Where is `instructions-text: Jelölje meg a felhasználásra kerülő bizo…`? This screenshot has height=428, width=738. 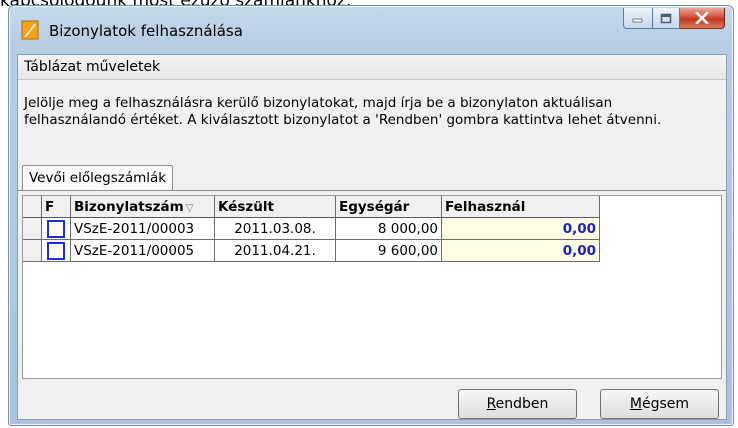
instructions-text: Jelölje meg a felhasználásra kerülő bizo… is located at coordinates (343, 111).